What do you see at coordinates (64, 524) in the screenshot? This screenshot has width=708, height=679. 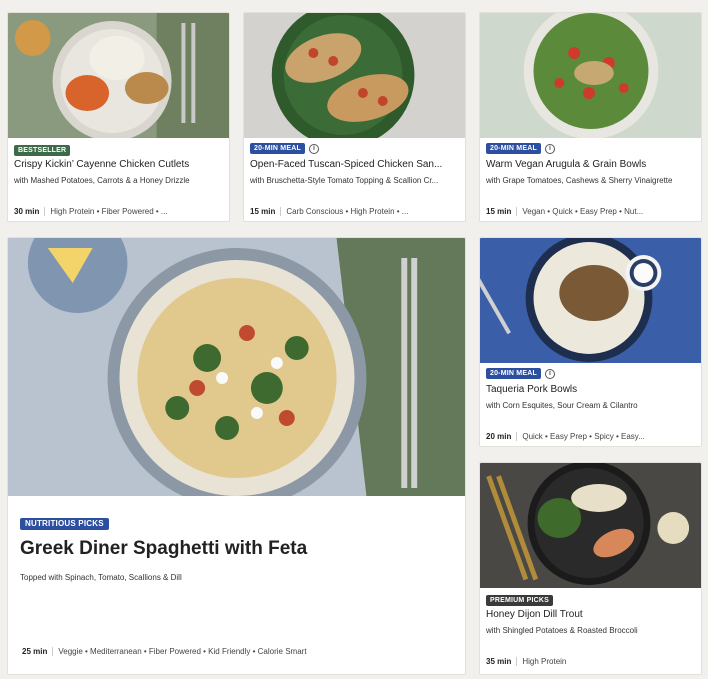 I see `nutritious-picks-badge: Nutritious picks` at bounding box center [64, 524].